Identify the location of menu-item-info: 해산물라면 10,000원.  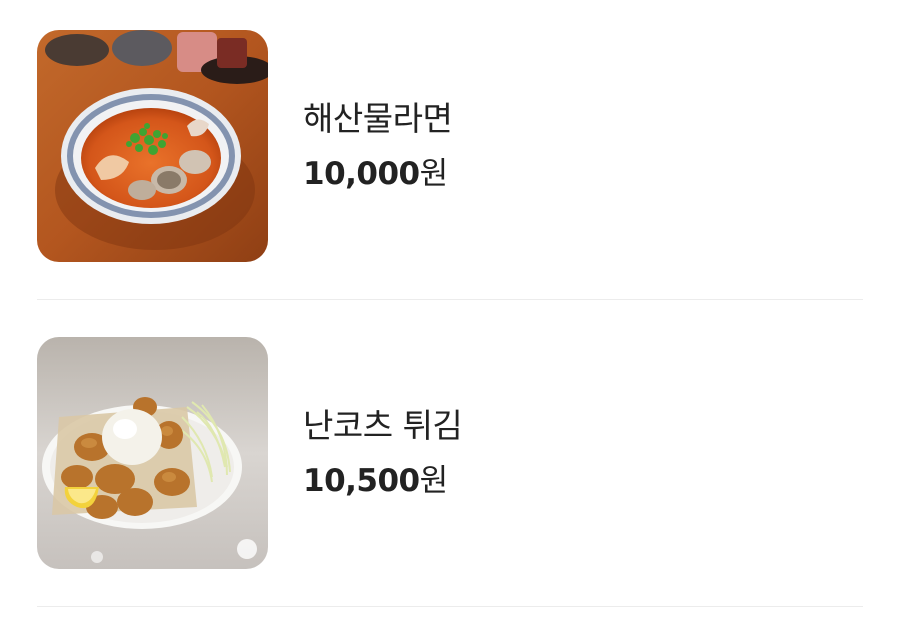
(378, 146).